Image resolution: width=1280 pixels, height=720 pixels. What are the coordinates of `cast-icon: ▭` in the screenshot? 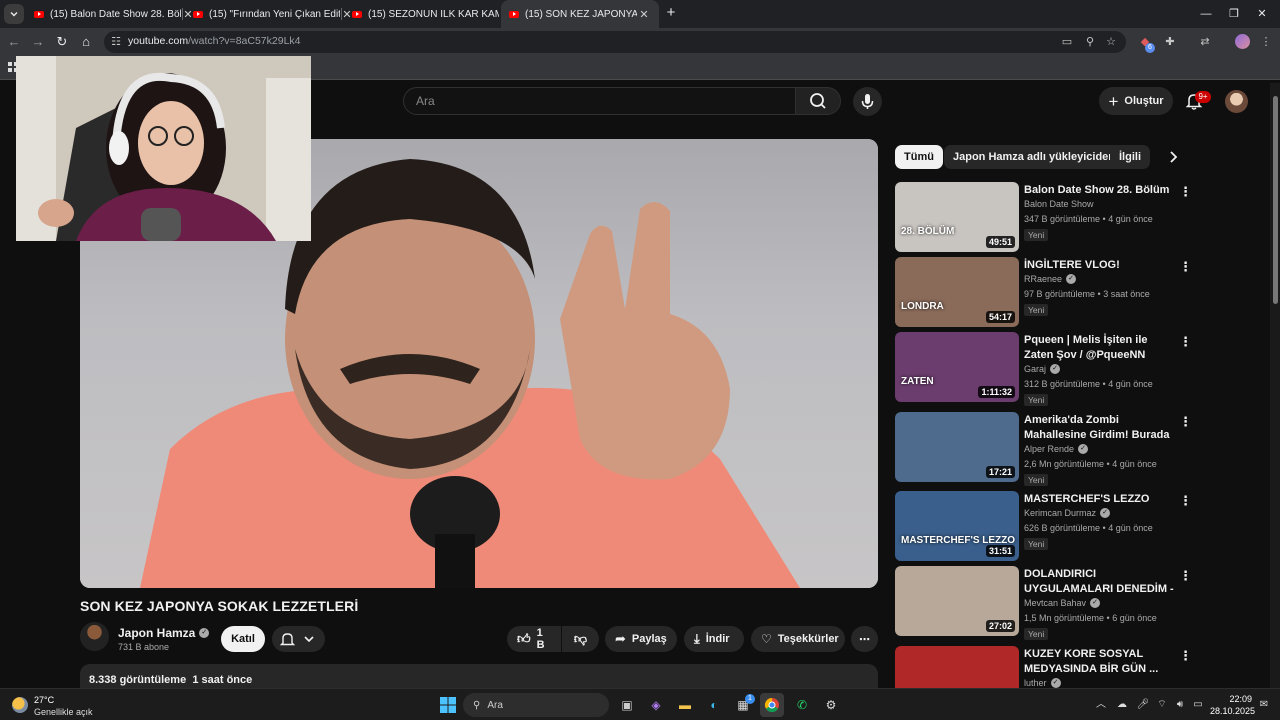 It's located at (1067, 42).